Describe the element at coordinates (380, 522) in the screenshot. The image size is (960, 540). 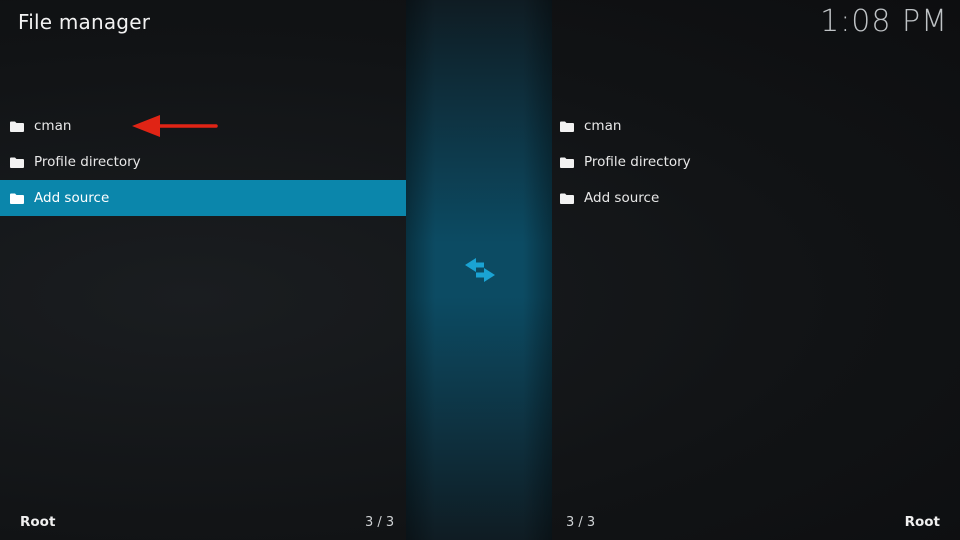
I see `left-footer-count: 3 / 3` at that location.